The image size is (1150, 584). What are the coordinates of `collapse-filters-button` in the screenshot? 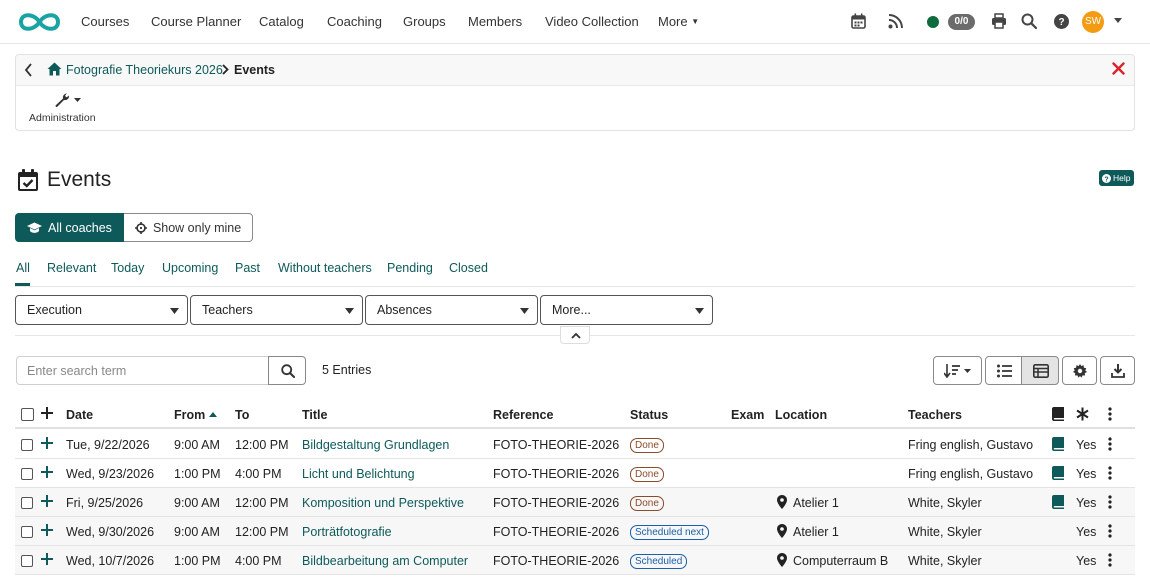 It's located at (575, 335).